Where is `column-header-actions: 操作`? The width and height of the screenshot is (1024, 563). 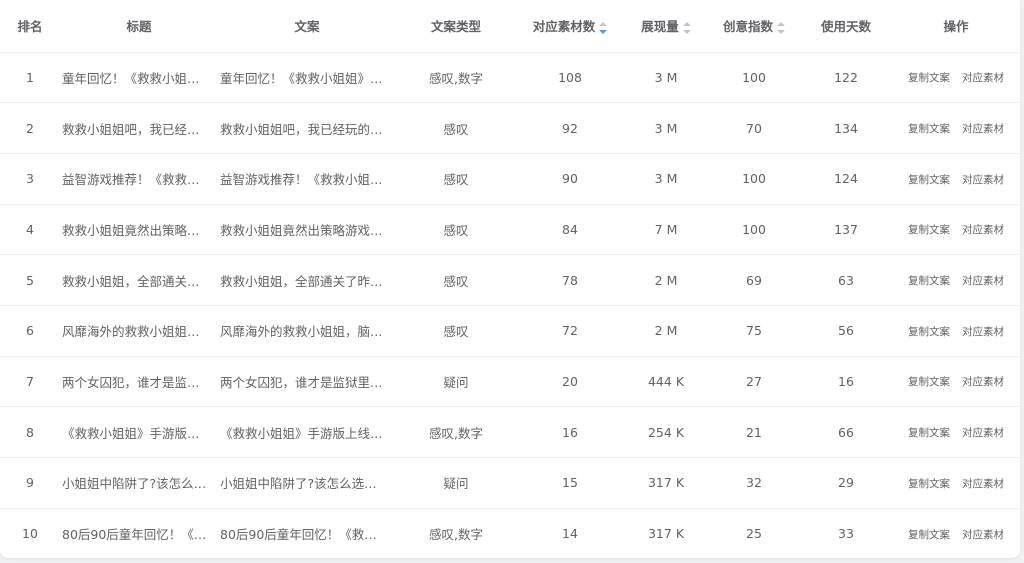
column-header-actions: 操作 is located at coordinates (956, 26).